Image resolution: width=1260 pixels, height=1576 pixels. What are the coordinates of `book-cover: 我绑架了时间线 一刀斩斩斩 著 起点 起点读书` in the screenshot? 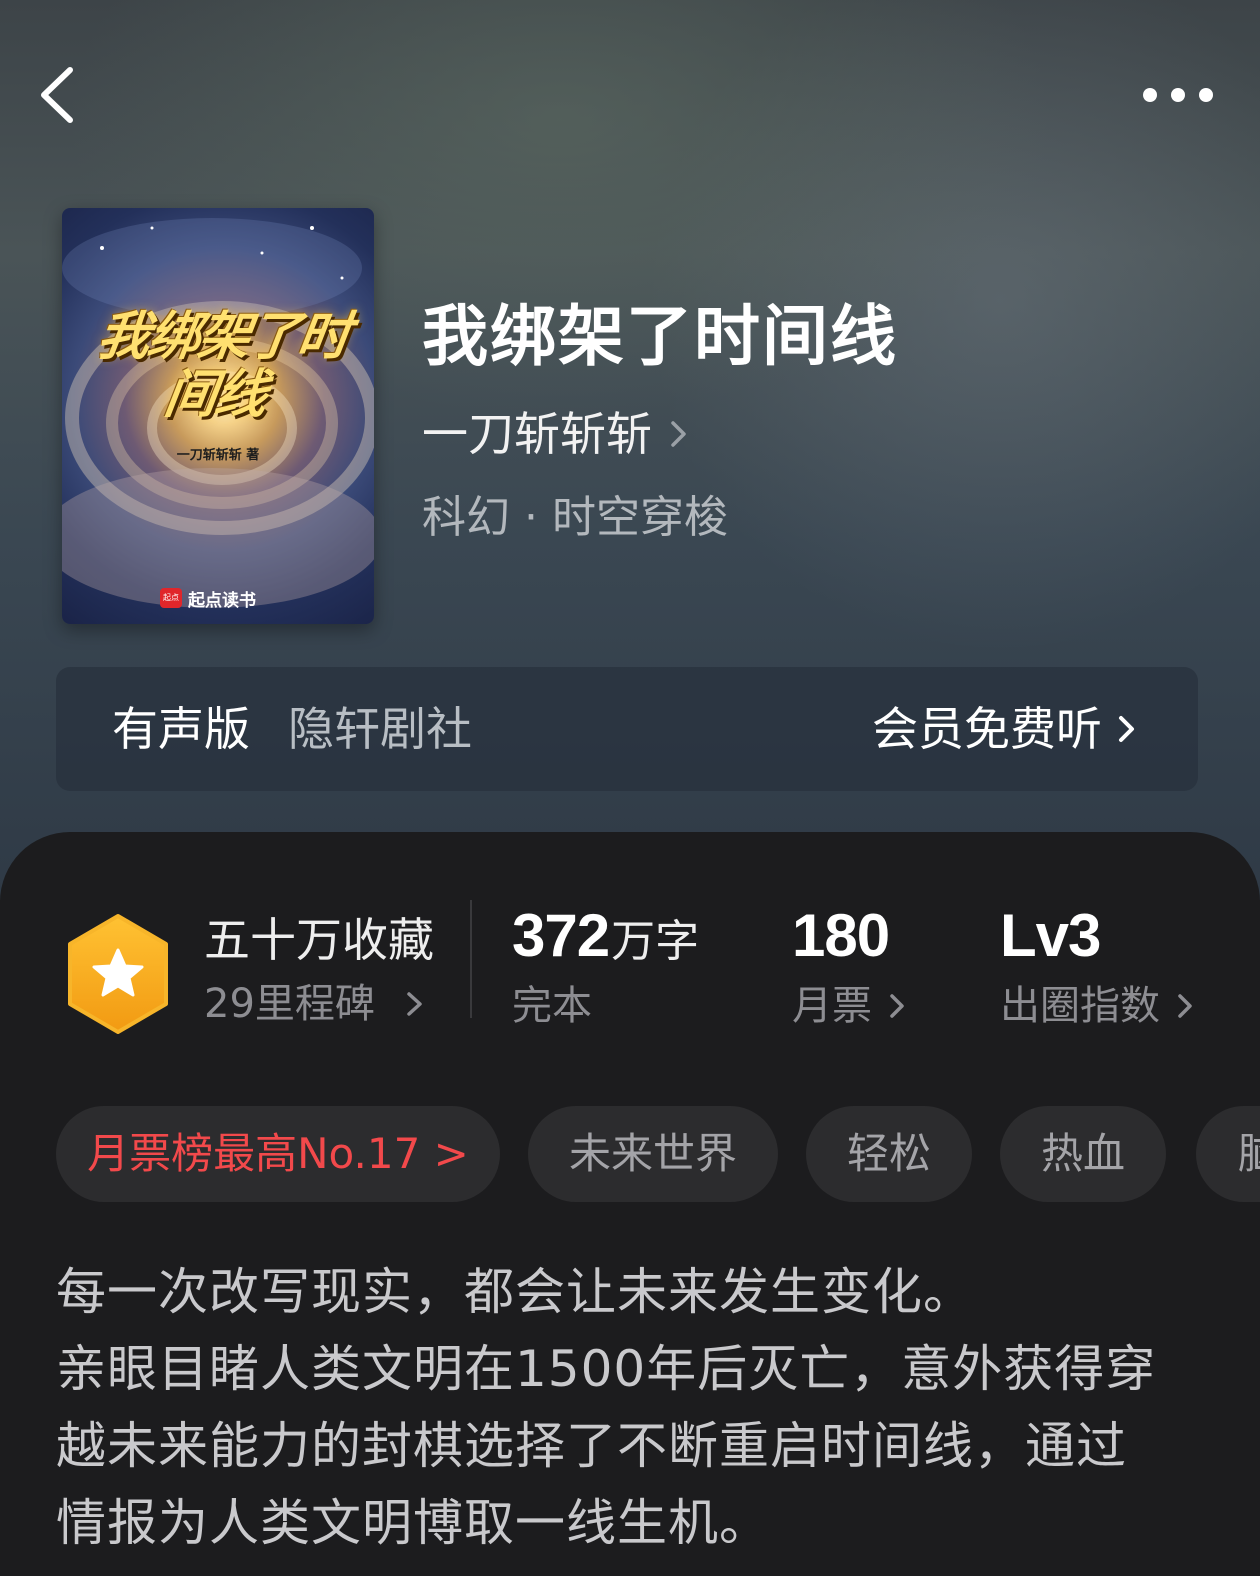 It's located at (218, 416).